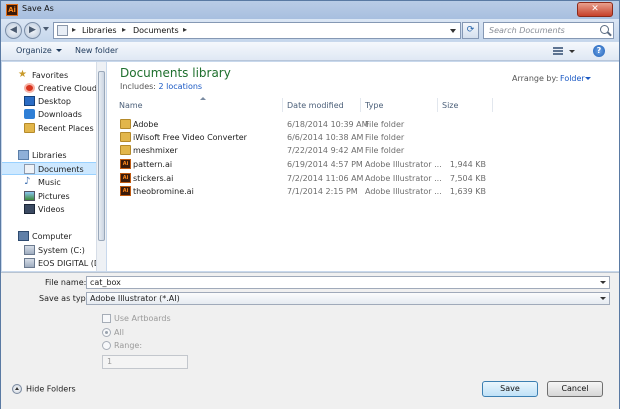 This screenshot has height=409, width=620. I want to click on scrollbar-thumb, so click(101, 156).